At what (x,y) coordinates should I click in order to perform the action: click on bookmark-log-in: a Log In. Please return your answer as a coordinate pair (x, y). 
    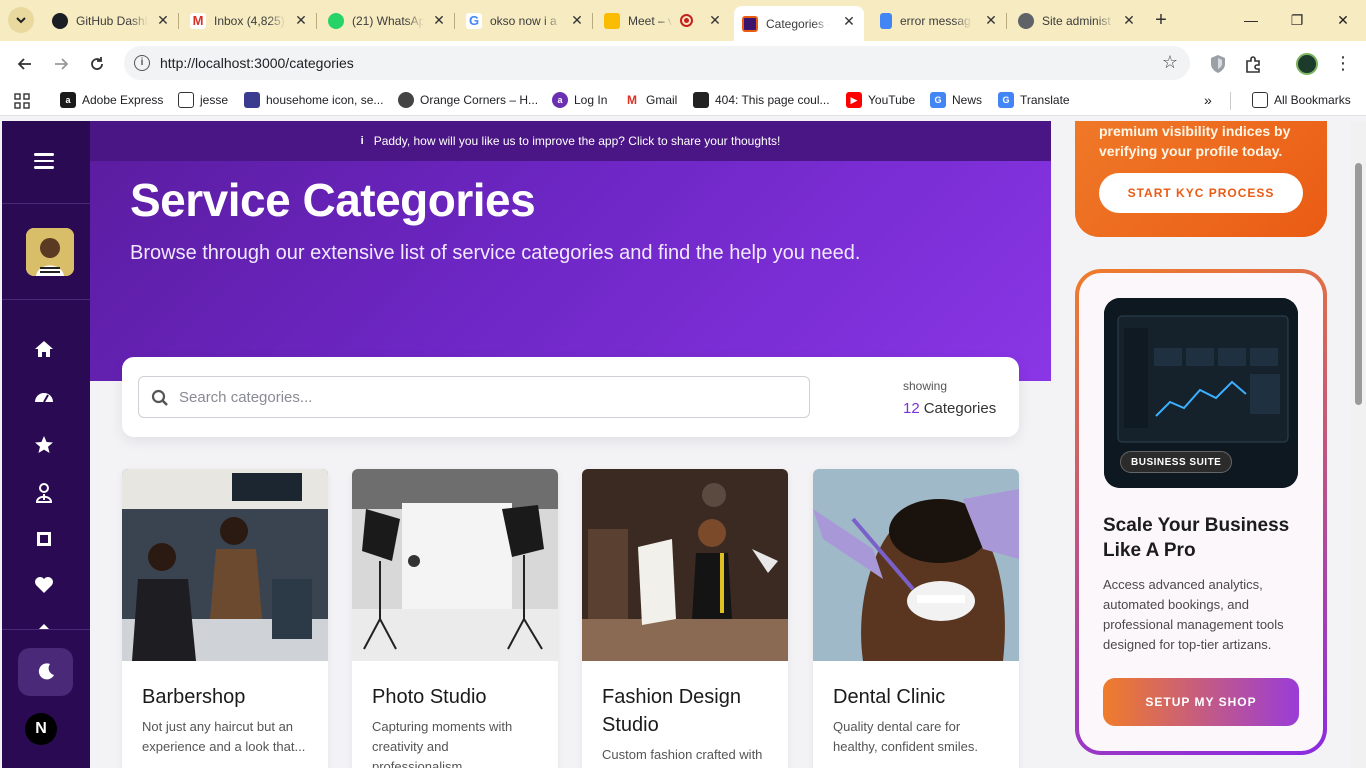
    Looking at the image, I should click on (579, 100).